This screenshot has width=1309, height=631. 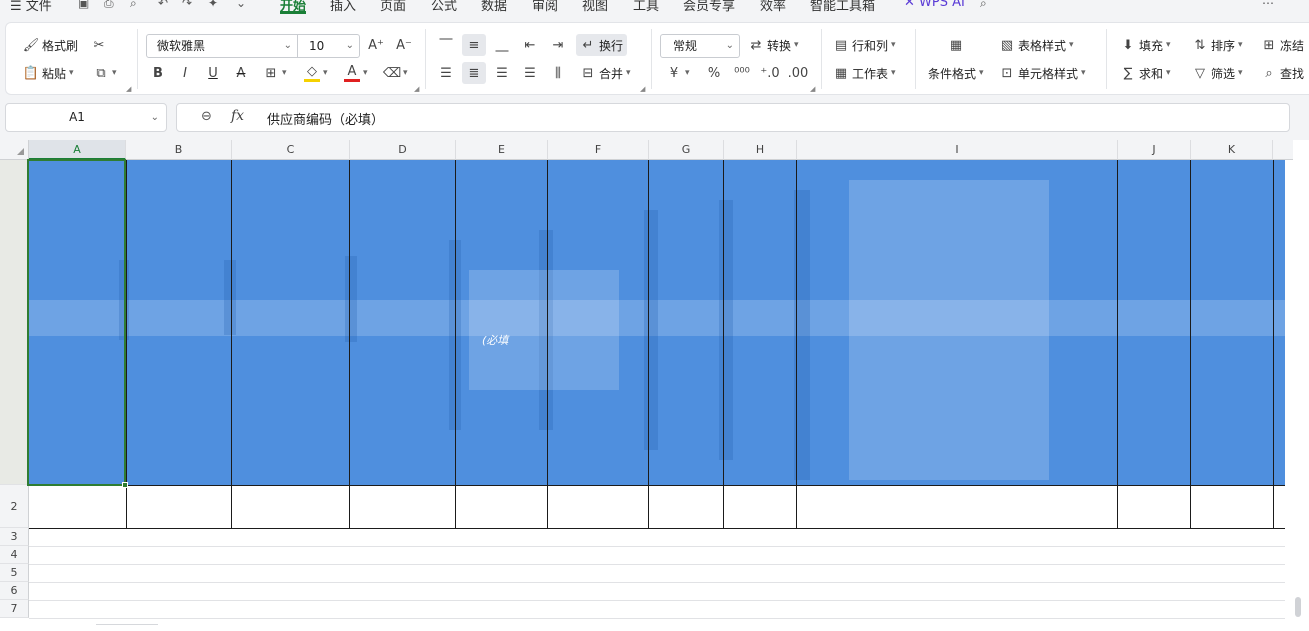 I want to click on italic-button: I, so click(x=185, y=73).